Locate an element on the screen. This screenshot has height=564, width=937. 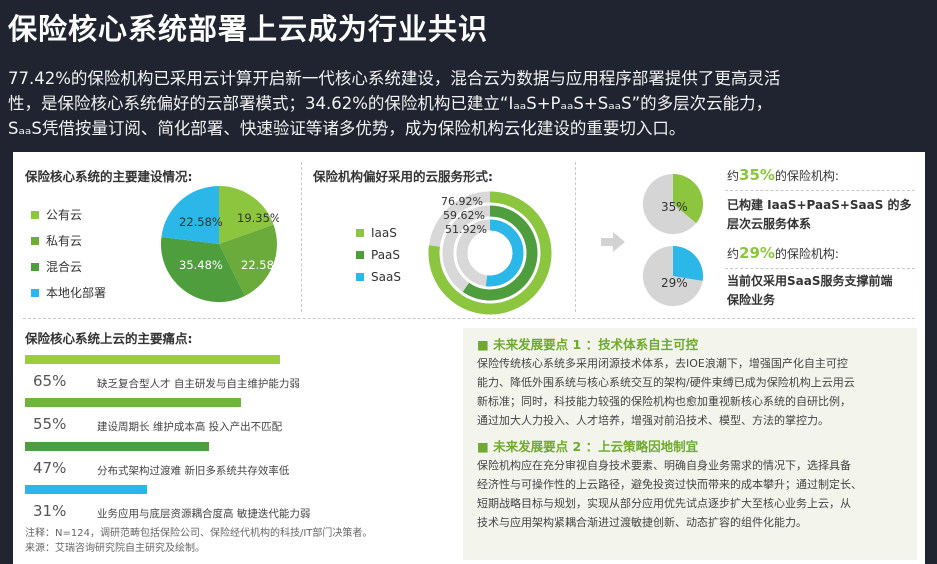
section-divider-horizontal is located at coordinates (469, 318).